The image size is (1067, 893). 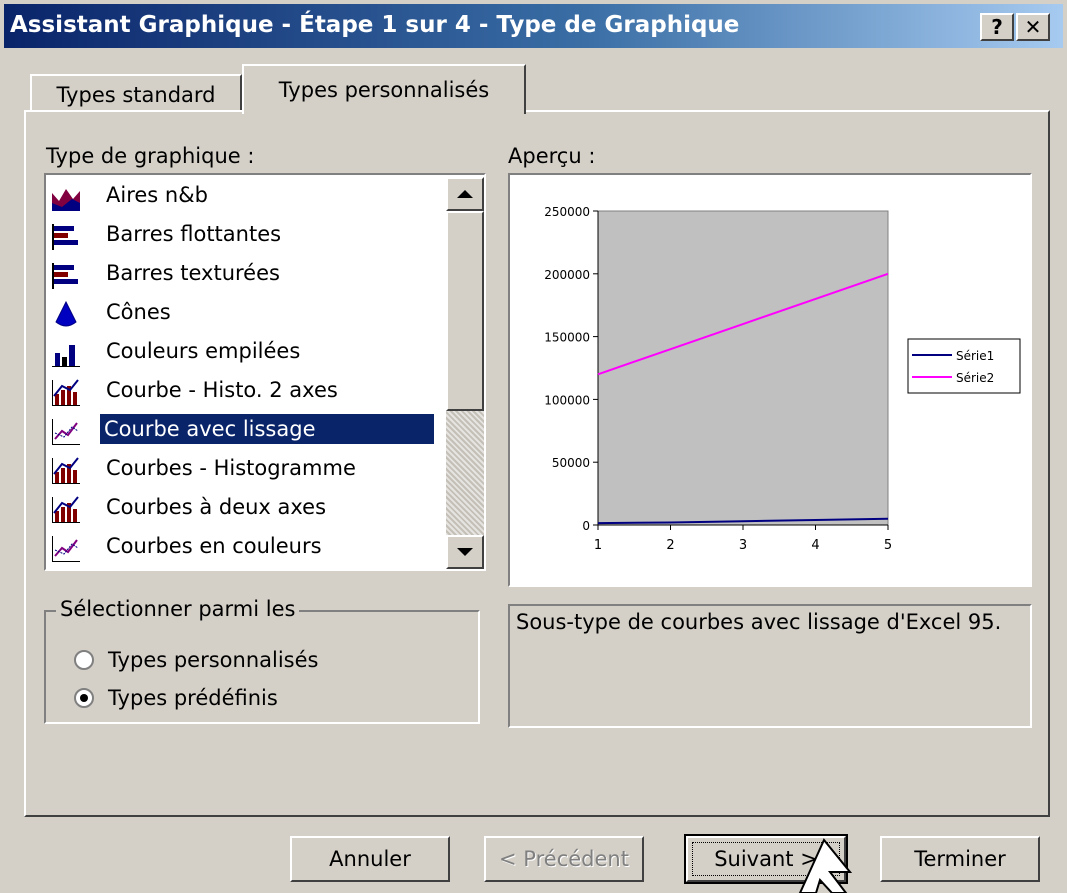 What do you see at coordinates (586, 526) in the screenshot?
I see `y-tick-label: 0` at bounding box center [586, 526].